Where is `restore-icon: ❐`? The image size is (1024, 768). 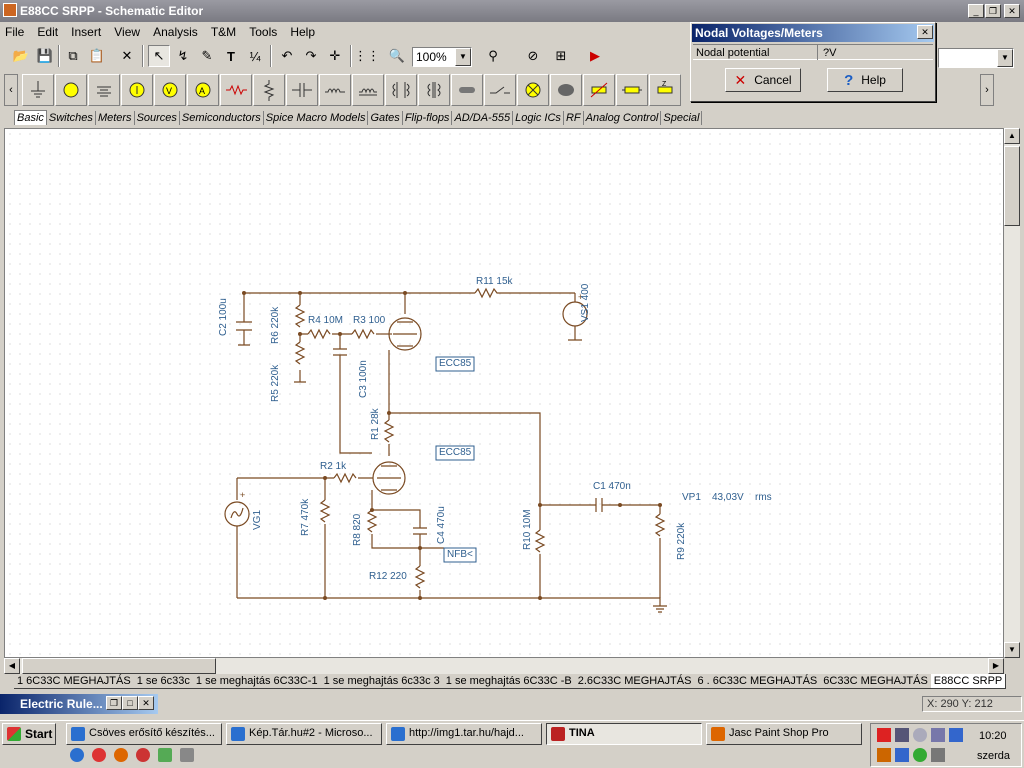 restore-icon: ❐ is located at coordinates (114, 703).